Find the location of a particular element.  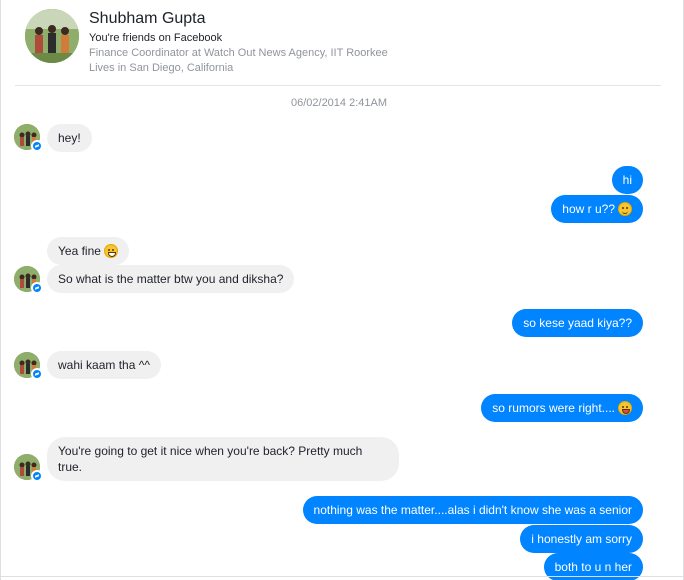

thread-timestamp: 06/02/2014 2:41AM is located at coordinates (339, 103).